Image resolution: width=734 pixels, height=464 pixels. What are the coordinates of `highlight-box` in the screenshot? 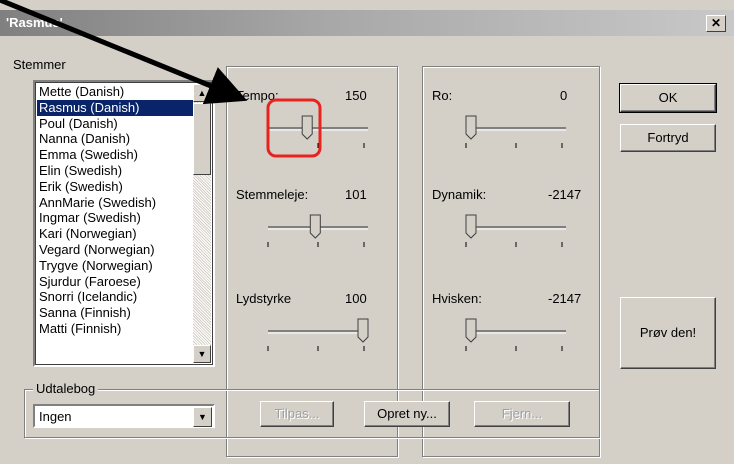 It's located at (294, 128).